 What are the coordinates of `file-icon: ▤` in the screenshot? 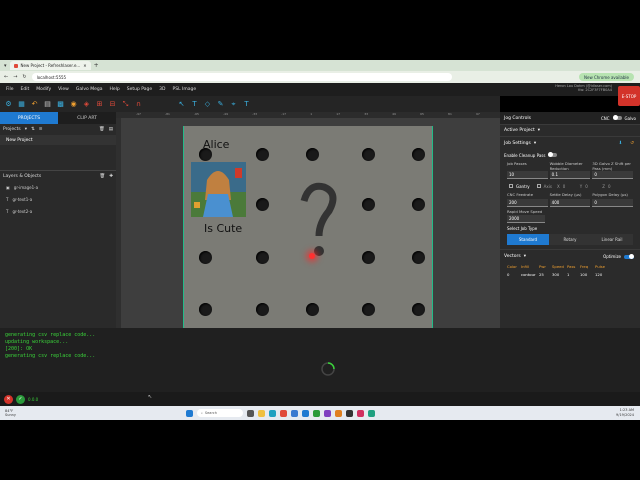 It's located at (47, 104).